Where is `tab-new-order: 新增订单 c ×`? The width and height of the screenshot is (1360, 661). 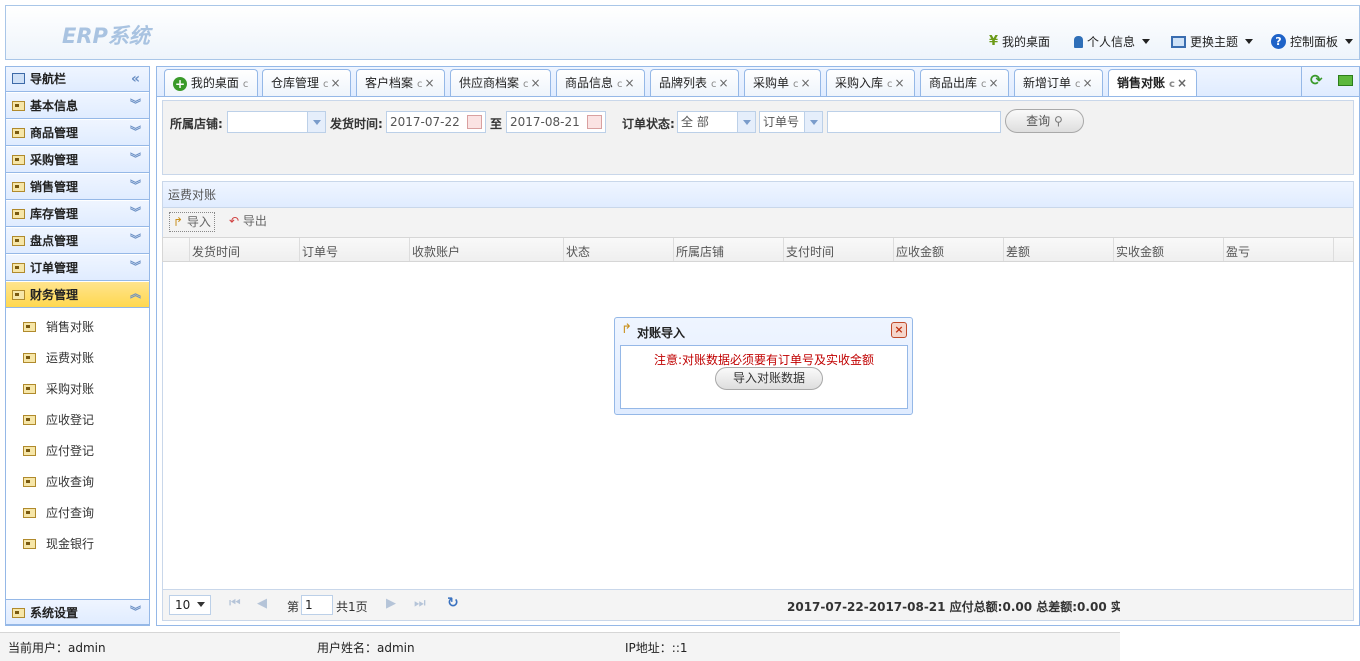 tab-new-order: 新增订单 c × is located at coordinates (1058, 83).